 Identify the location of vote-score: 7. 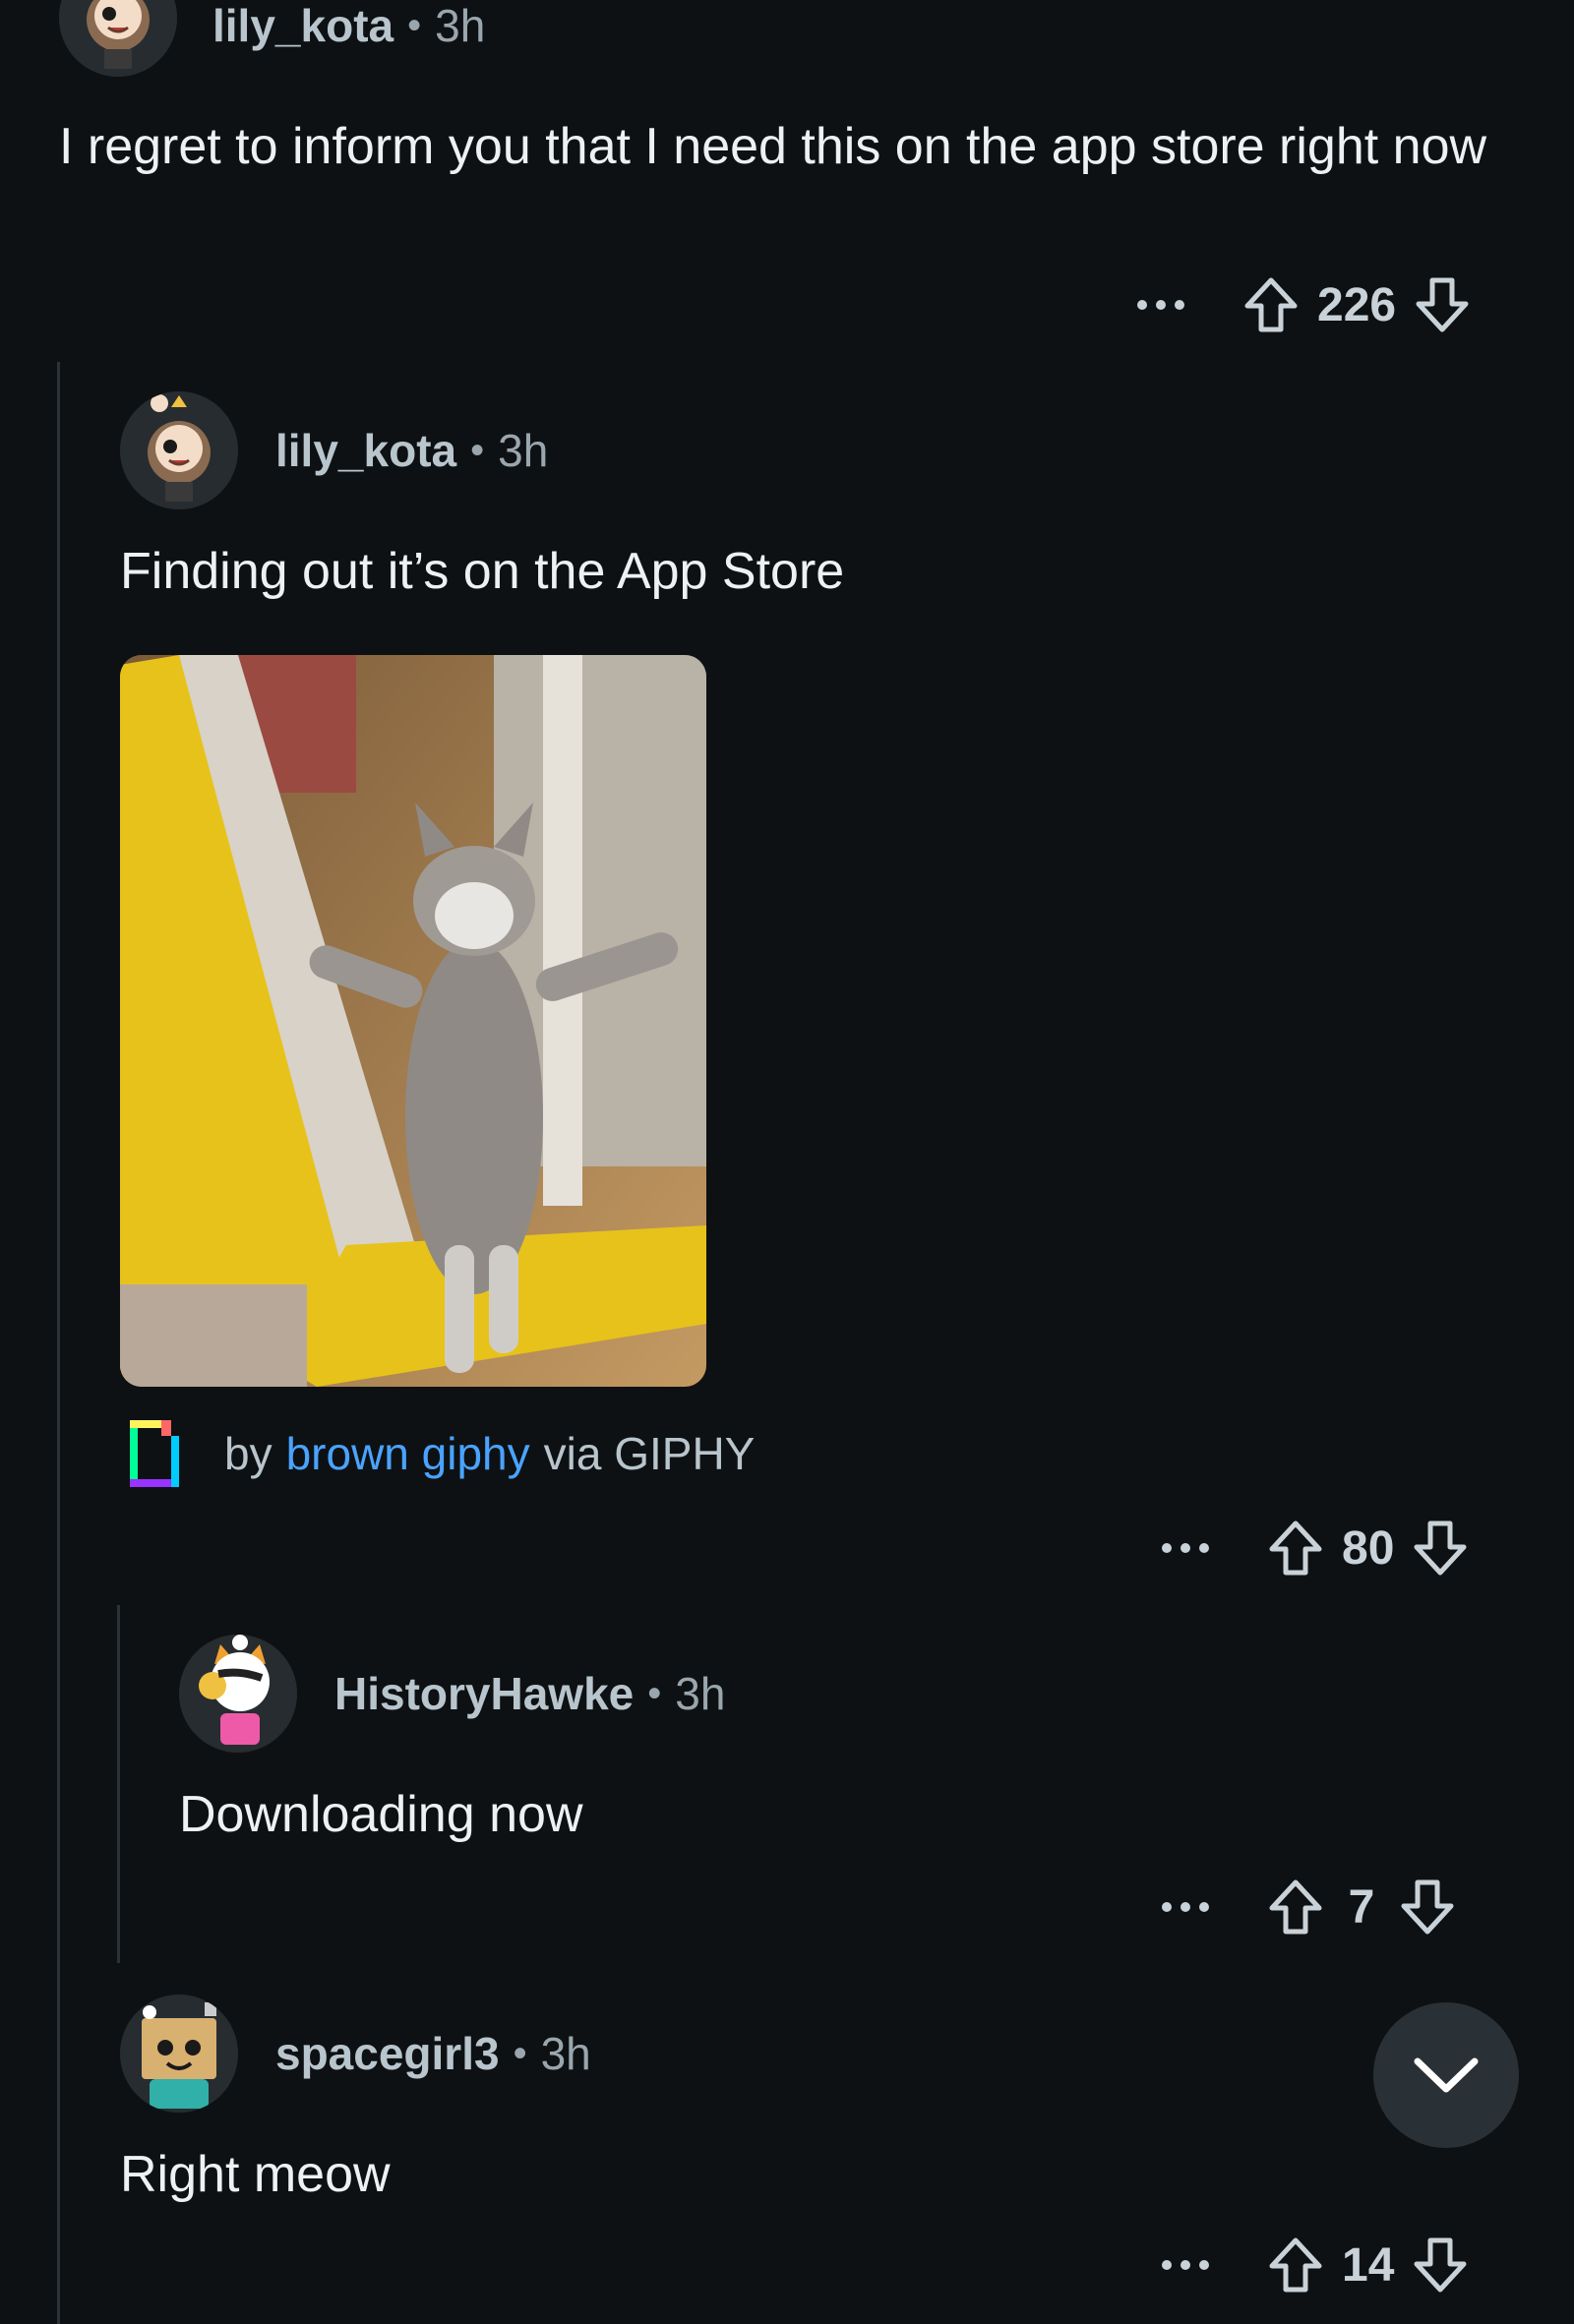
(1361, 1907).